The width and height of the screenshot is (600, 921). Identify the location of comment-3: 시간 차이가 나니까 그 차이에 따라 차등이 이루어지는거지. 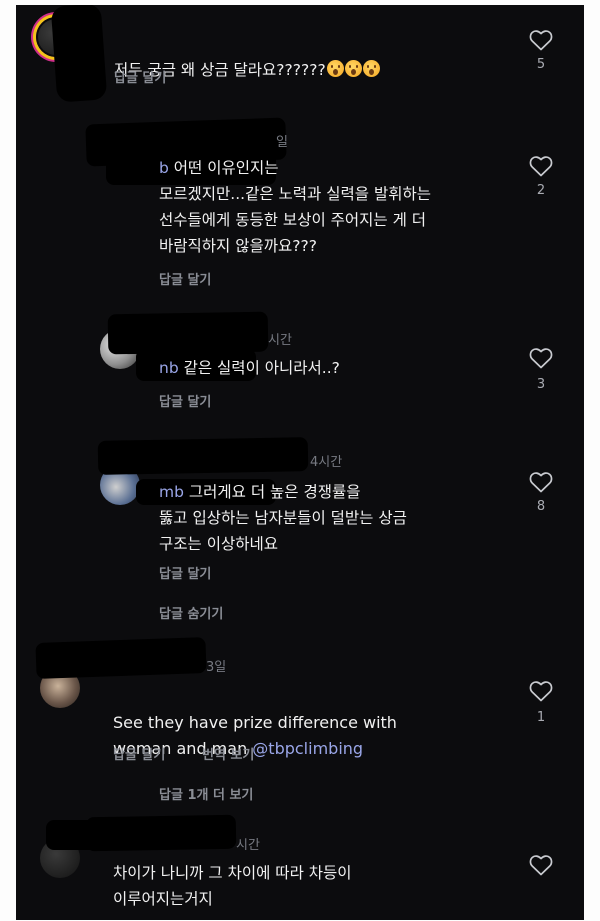
(300, 867).